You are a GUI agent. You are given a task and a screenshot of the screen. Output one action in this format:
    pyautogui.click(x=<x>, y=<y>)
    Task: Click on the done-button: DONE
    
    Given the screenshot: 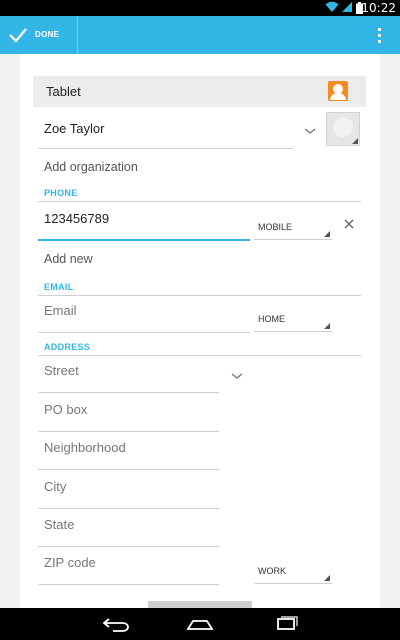 What is the action you would take?
    pyautogui.click(x=39, y=35)
    